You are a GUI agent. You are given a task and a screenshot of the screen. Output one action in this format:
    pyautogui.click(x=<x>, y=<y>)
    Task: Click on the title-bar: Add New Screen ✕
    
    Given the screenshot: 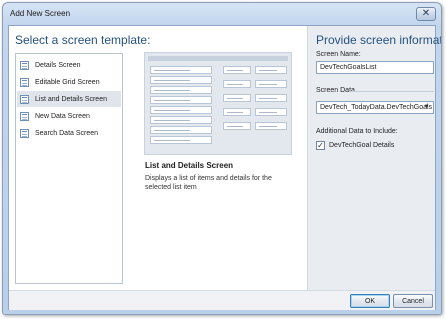 What is the action you would take?
    pyautogui.click(x=222, y=14)
    